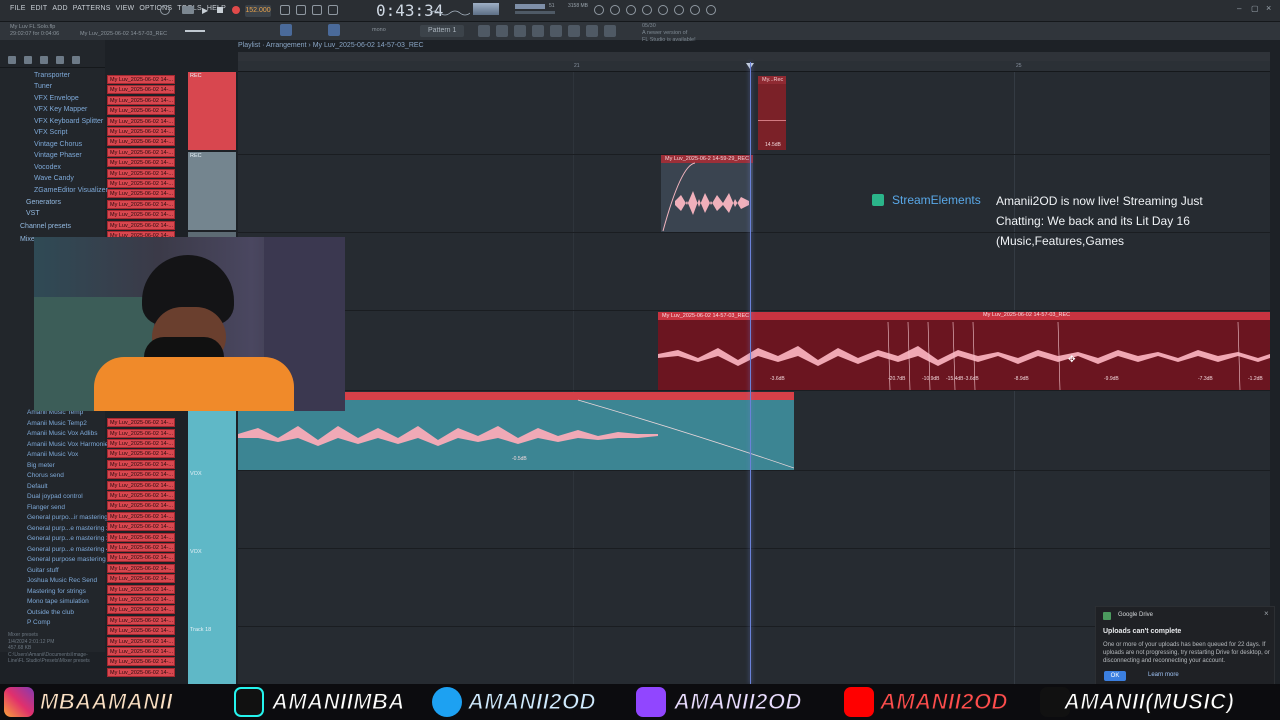  Describe the element at coordinates (59, 8) in the screenshot. I see `menu-add: ADD` at that location.